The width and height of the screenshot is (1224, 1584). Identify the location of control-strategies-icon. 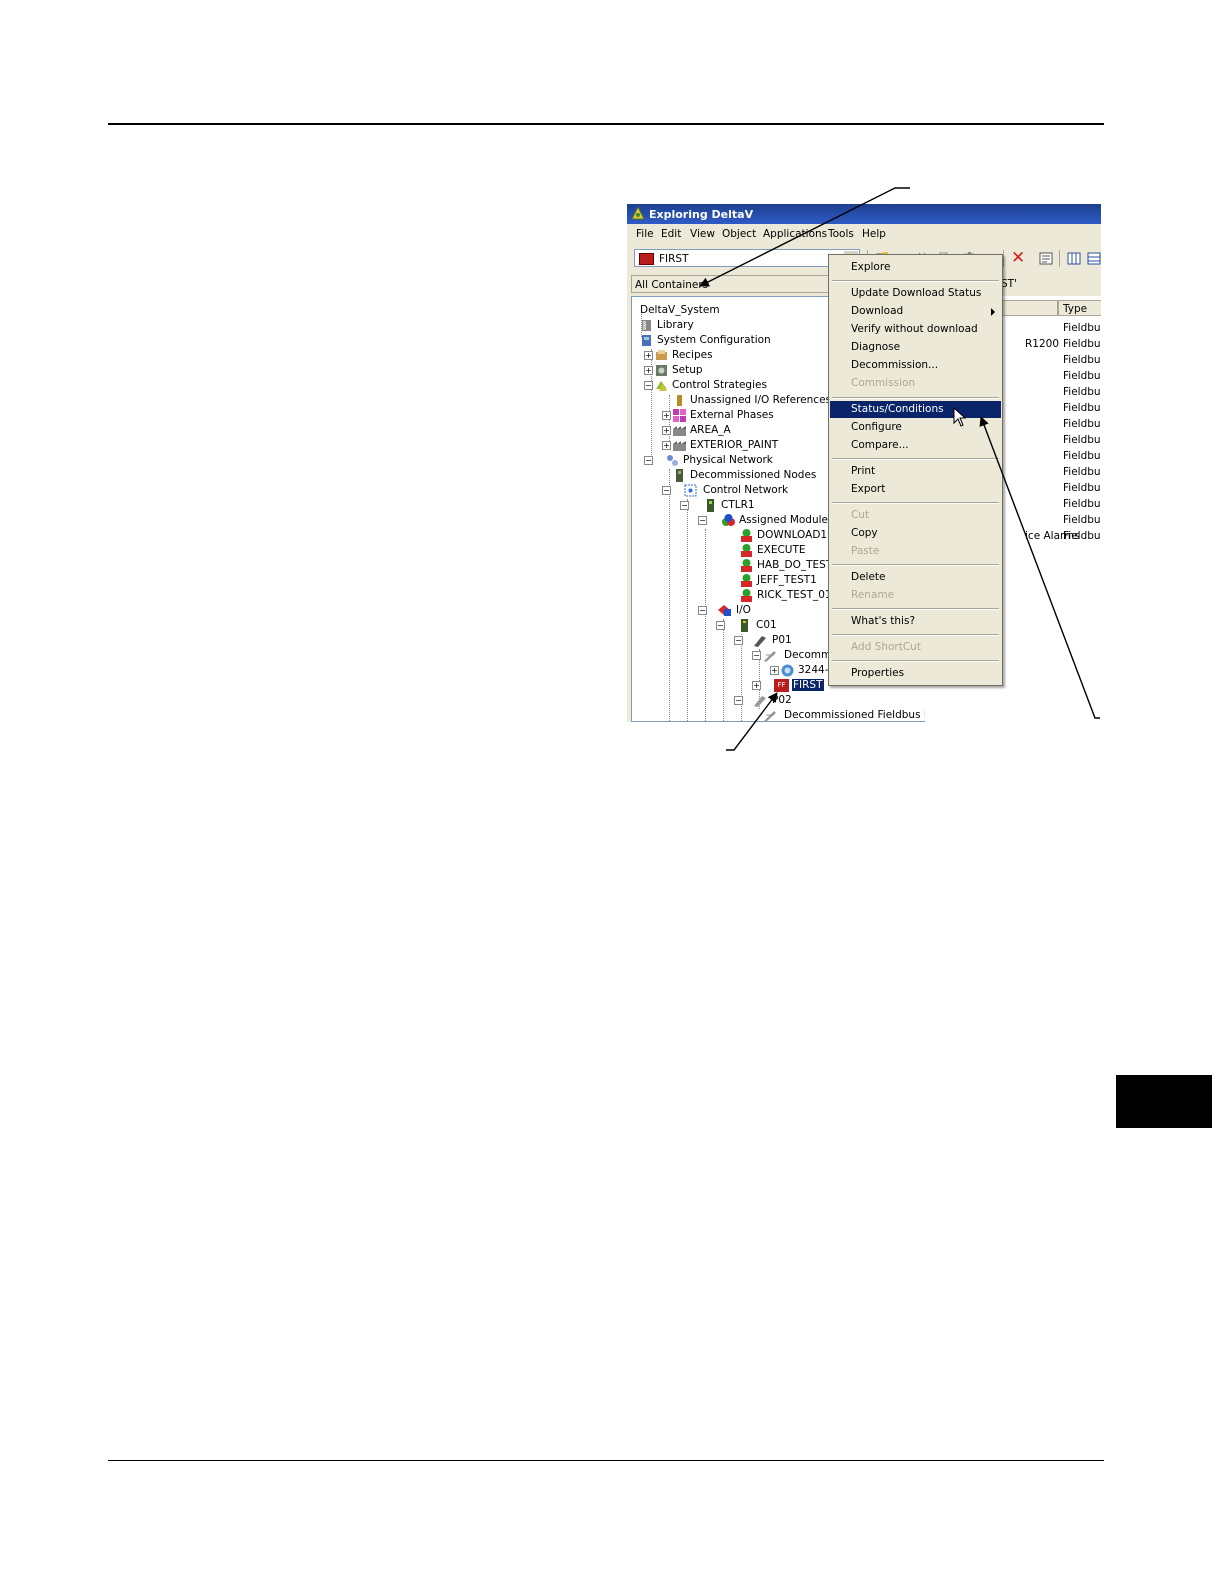
(661, 386).